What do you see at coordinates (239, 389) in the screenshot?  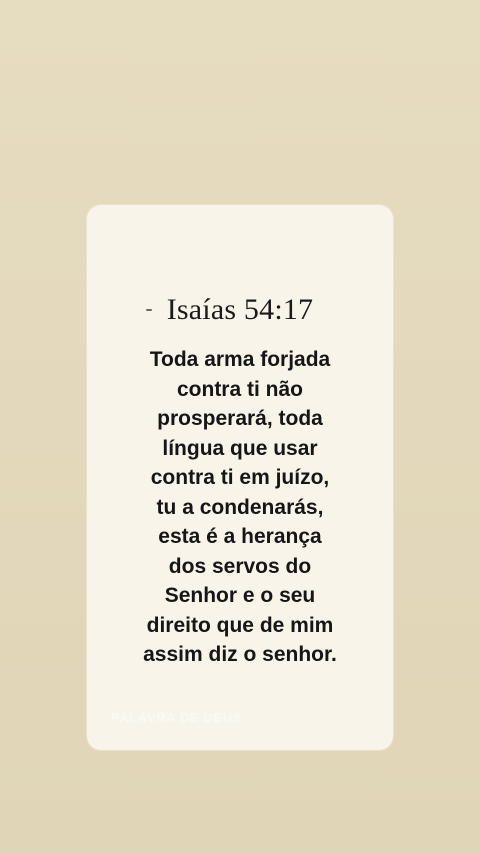 I see `verse-line: contra ti não` at bounding box center [239, 389].